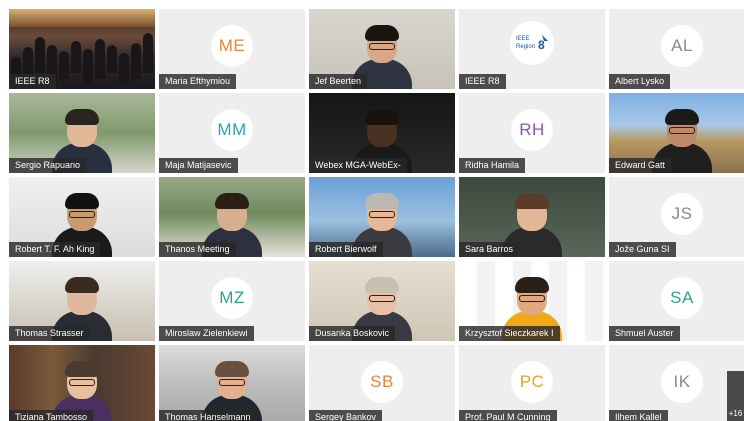 The height and width of the screenshot is (421, 744). I want to click on participant-name-label: Shmuel Auster, so click(644, 333).